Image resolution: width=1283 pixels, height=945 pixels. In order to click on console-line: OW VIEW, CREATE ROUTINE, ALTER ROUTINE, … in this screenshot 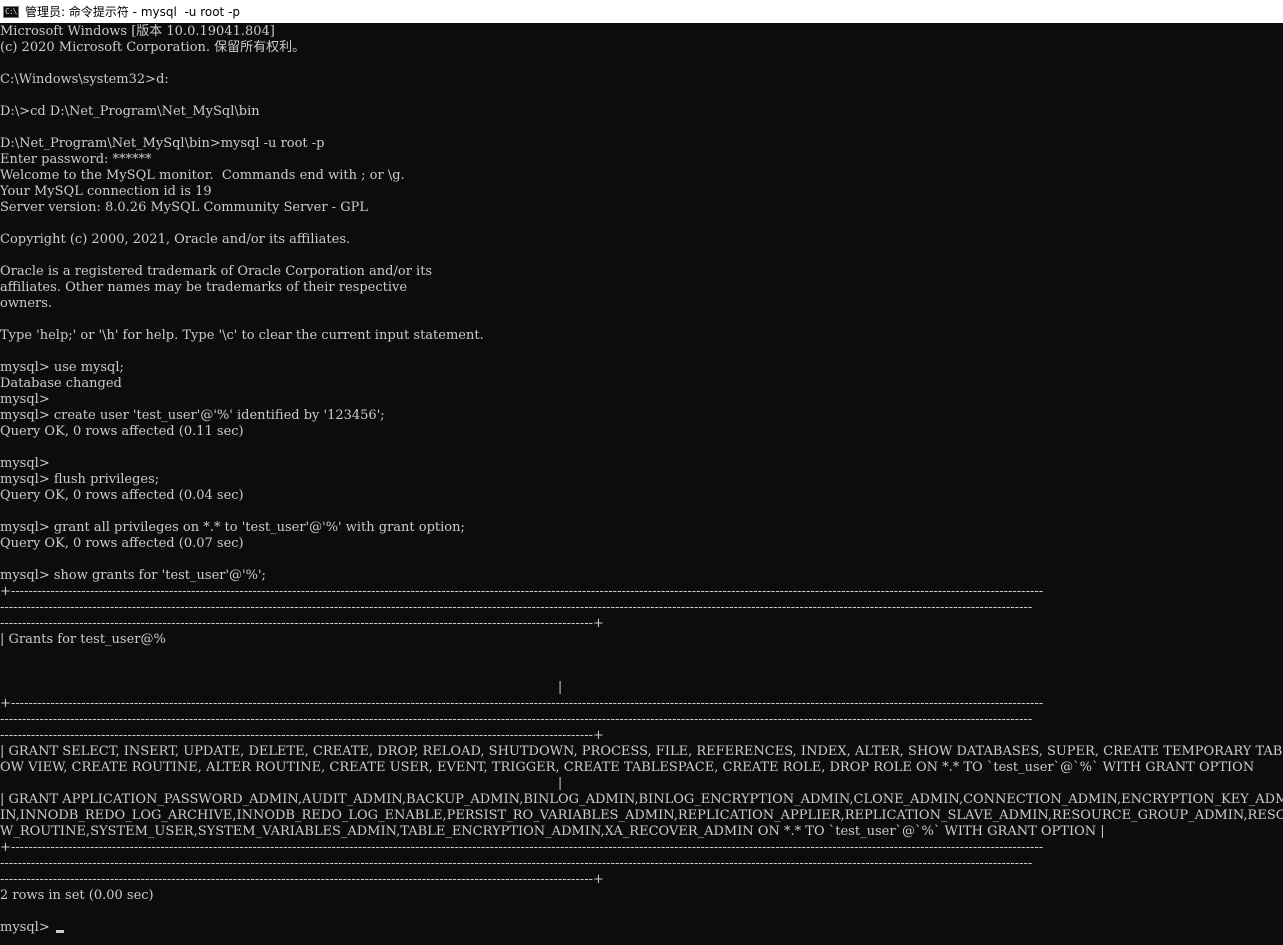, I will do `click(627, 767)`.